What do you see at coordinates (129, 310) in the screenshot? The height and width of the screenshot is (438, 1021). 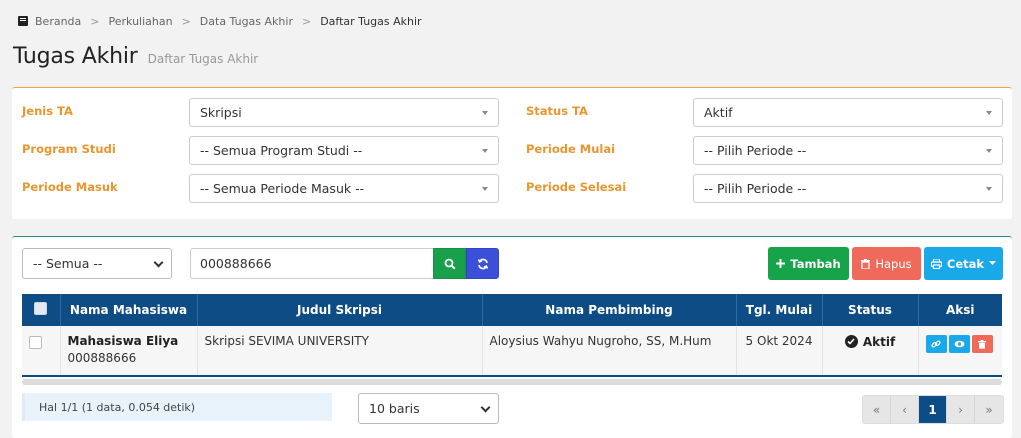 I see `column-header: Nama Mahasiswa` at bounding box center [129, 310].